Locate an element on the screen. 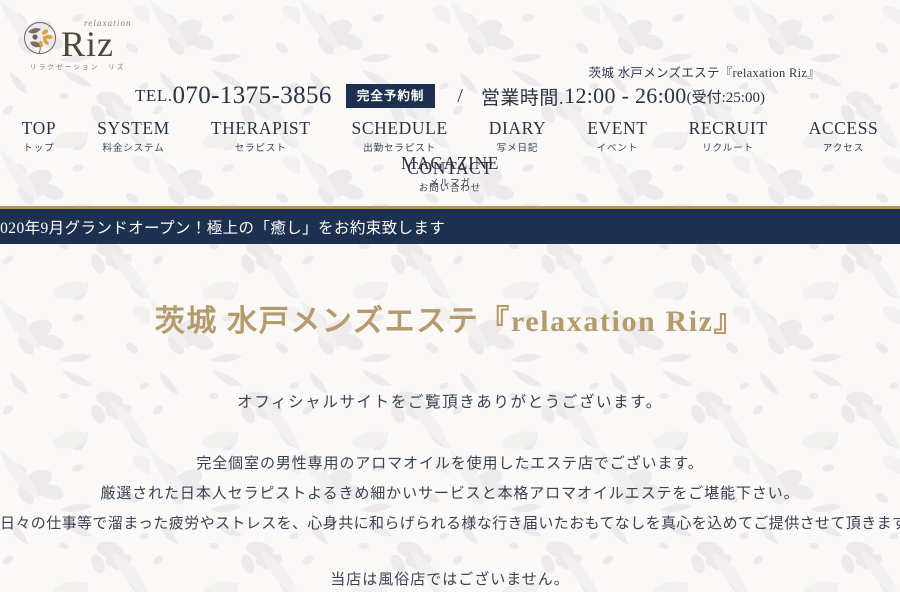  logo-floral-emblem is located at coordinates (40, 38).